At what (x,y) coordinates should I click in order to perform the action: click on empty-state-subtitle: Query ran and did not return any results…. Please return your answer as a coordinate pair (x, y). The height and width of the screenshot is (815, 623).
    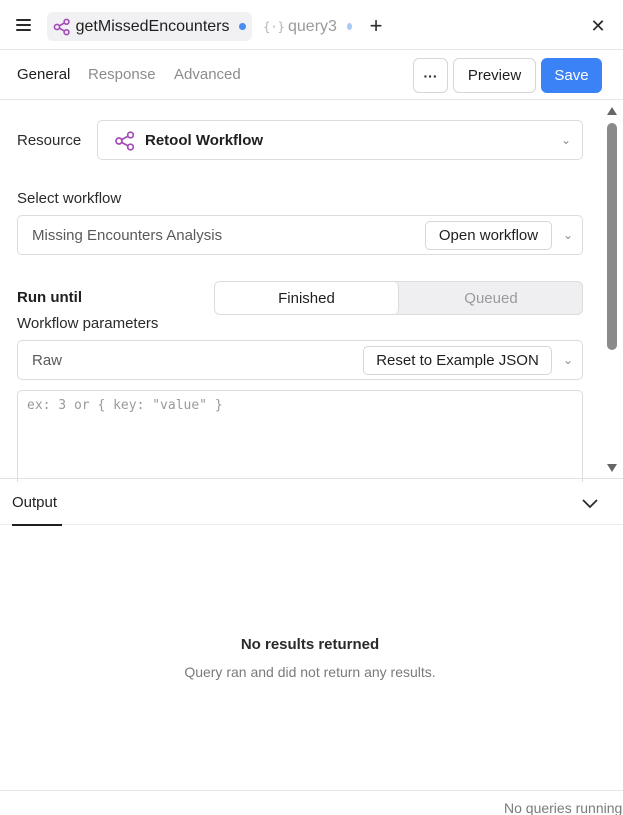
    Looking at the image, I should click on (310, 672).